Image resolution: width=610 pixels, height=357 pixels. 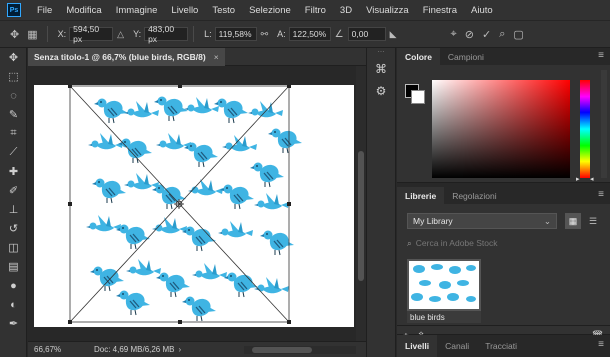 What do you see at coordinates (62, 34) in the screenshot?
I see `x-label: X:` at bounding box center [62, 34].